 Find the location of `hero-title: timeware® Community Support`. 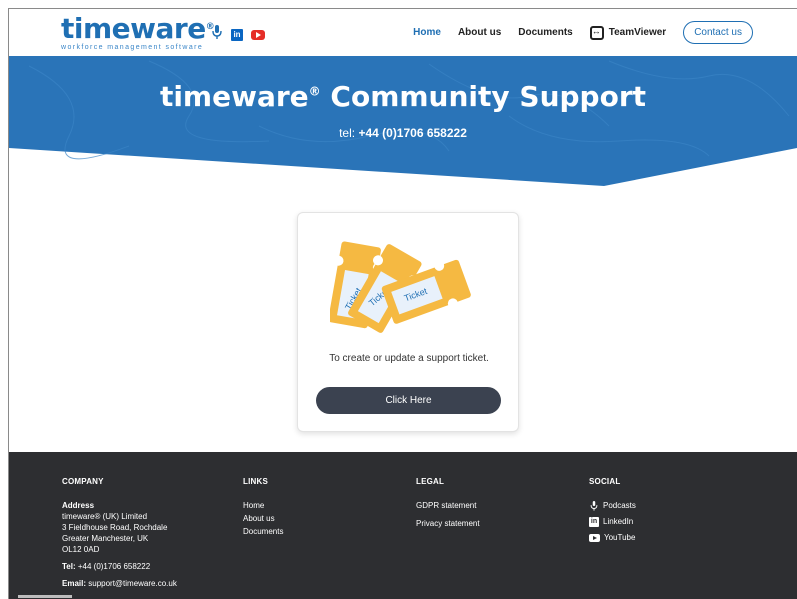

hero-title: timeware® Community Support is located at coordinates (403, 96).